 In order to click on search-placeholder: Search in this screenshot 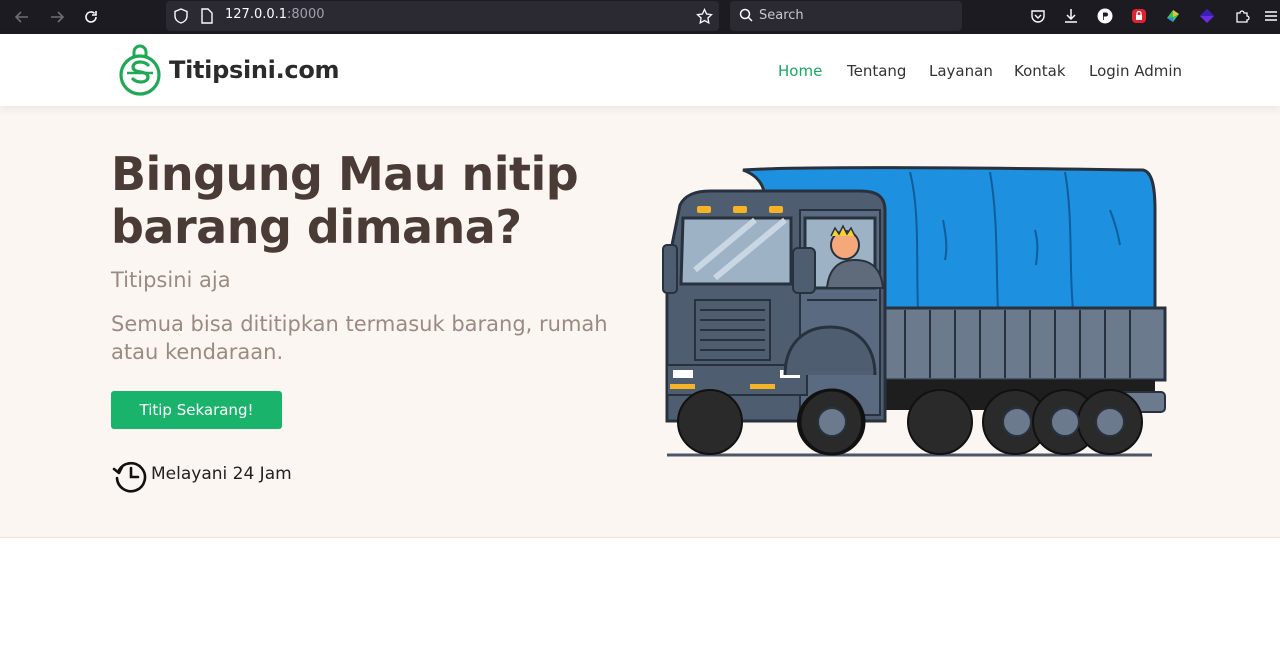, I will do `click(781, 15)`.